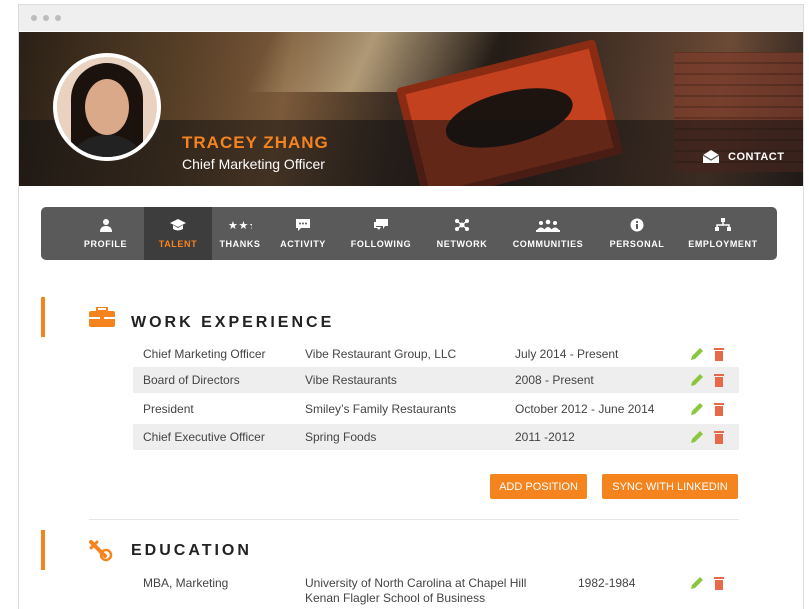 This screenshot has height=609, width=809. What do you see at coordinates (462, 225) in the screenshot?
I see `network-icon` at bounding box center [462, 225].